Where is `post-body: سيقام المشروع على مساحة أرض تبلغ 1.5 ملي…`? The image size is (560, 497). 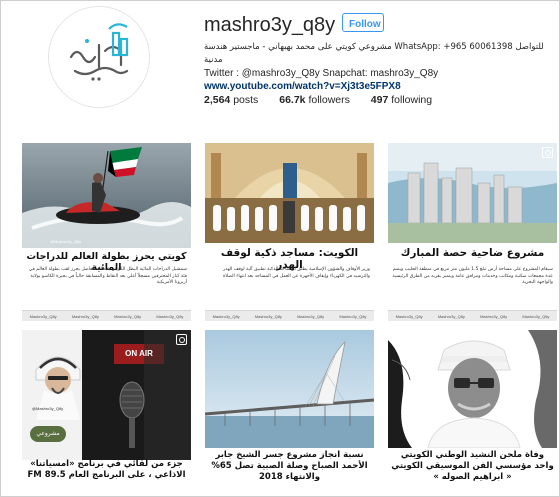
post-body: سيقام المشروع على مساحة أرض تبلغ 1.5 ملي… is located at coordinates (472, 276).